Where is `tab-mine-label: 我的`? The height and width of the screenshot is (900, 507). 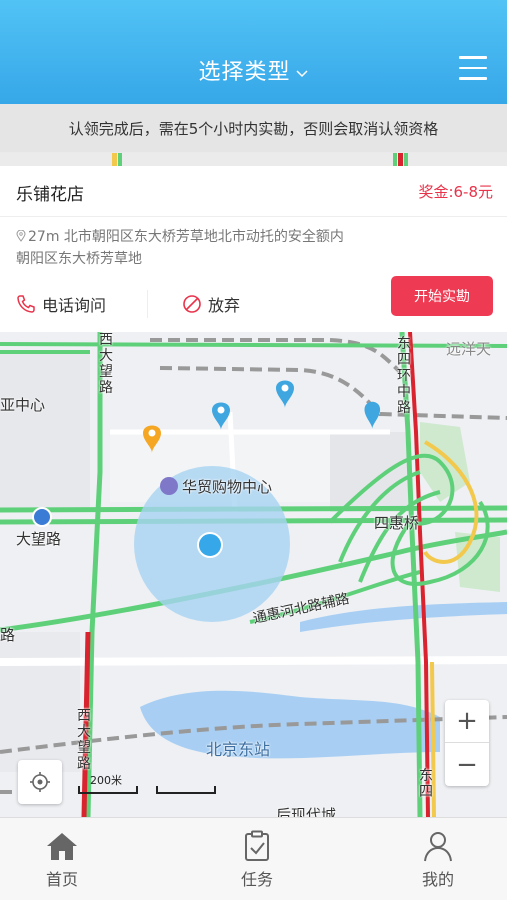
tab-mine-label: 我的 is located at coordinates (437, 879).